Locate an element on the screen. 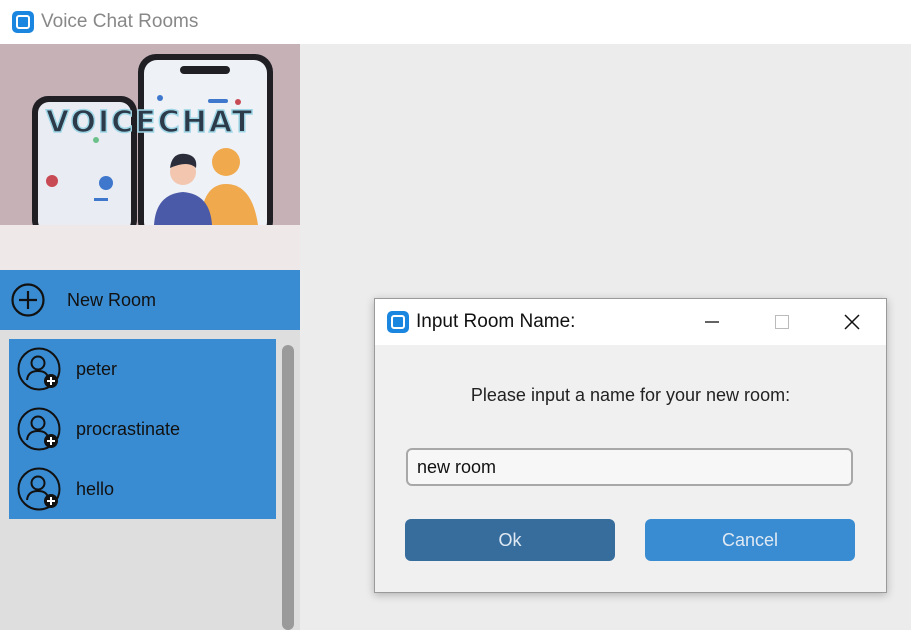 Image resolution: width=911 pixels, height=630 pixels. new-room-button: New Room is located at coordinates (150, 300).